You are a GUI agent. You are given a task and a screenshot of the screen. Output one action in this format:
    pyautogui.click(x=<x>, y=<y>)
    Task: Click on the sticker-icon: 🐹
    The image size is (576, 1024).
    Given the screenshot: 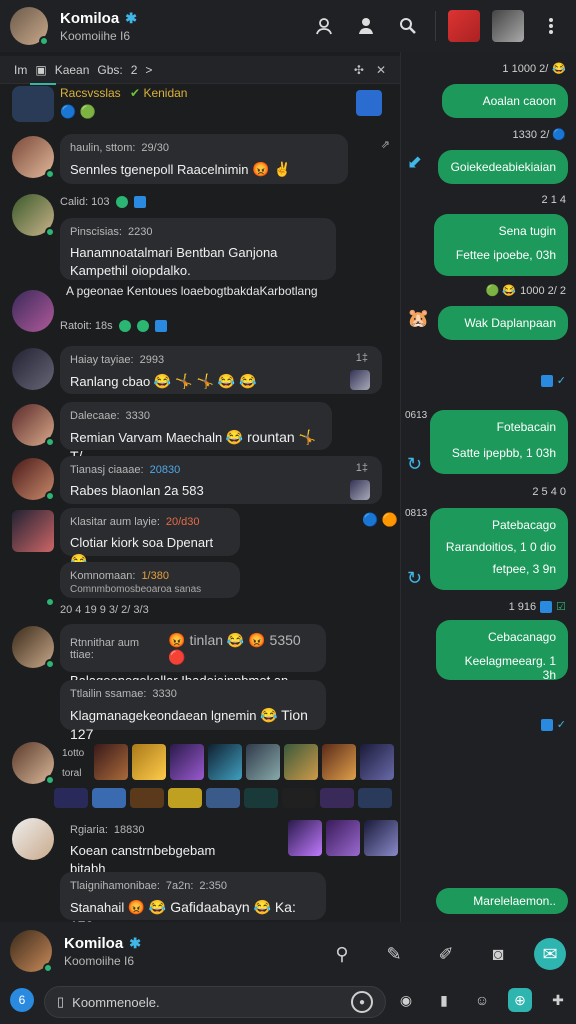 What is the action you would take?
    pyautogui.click(x=418, y=318)
    